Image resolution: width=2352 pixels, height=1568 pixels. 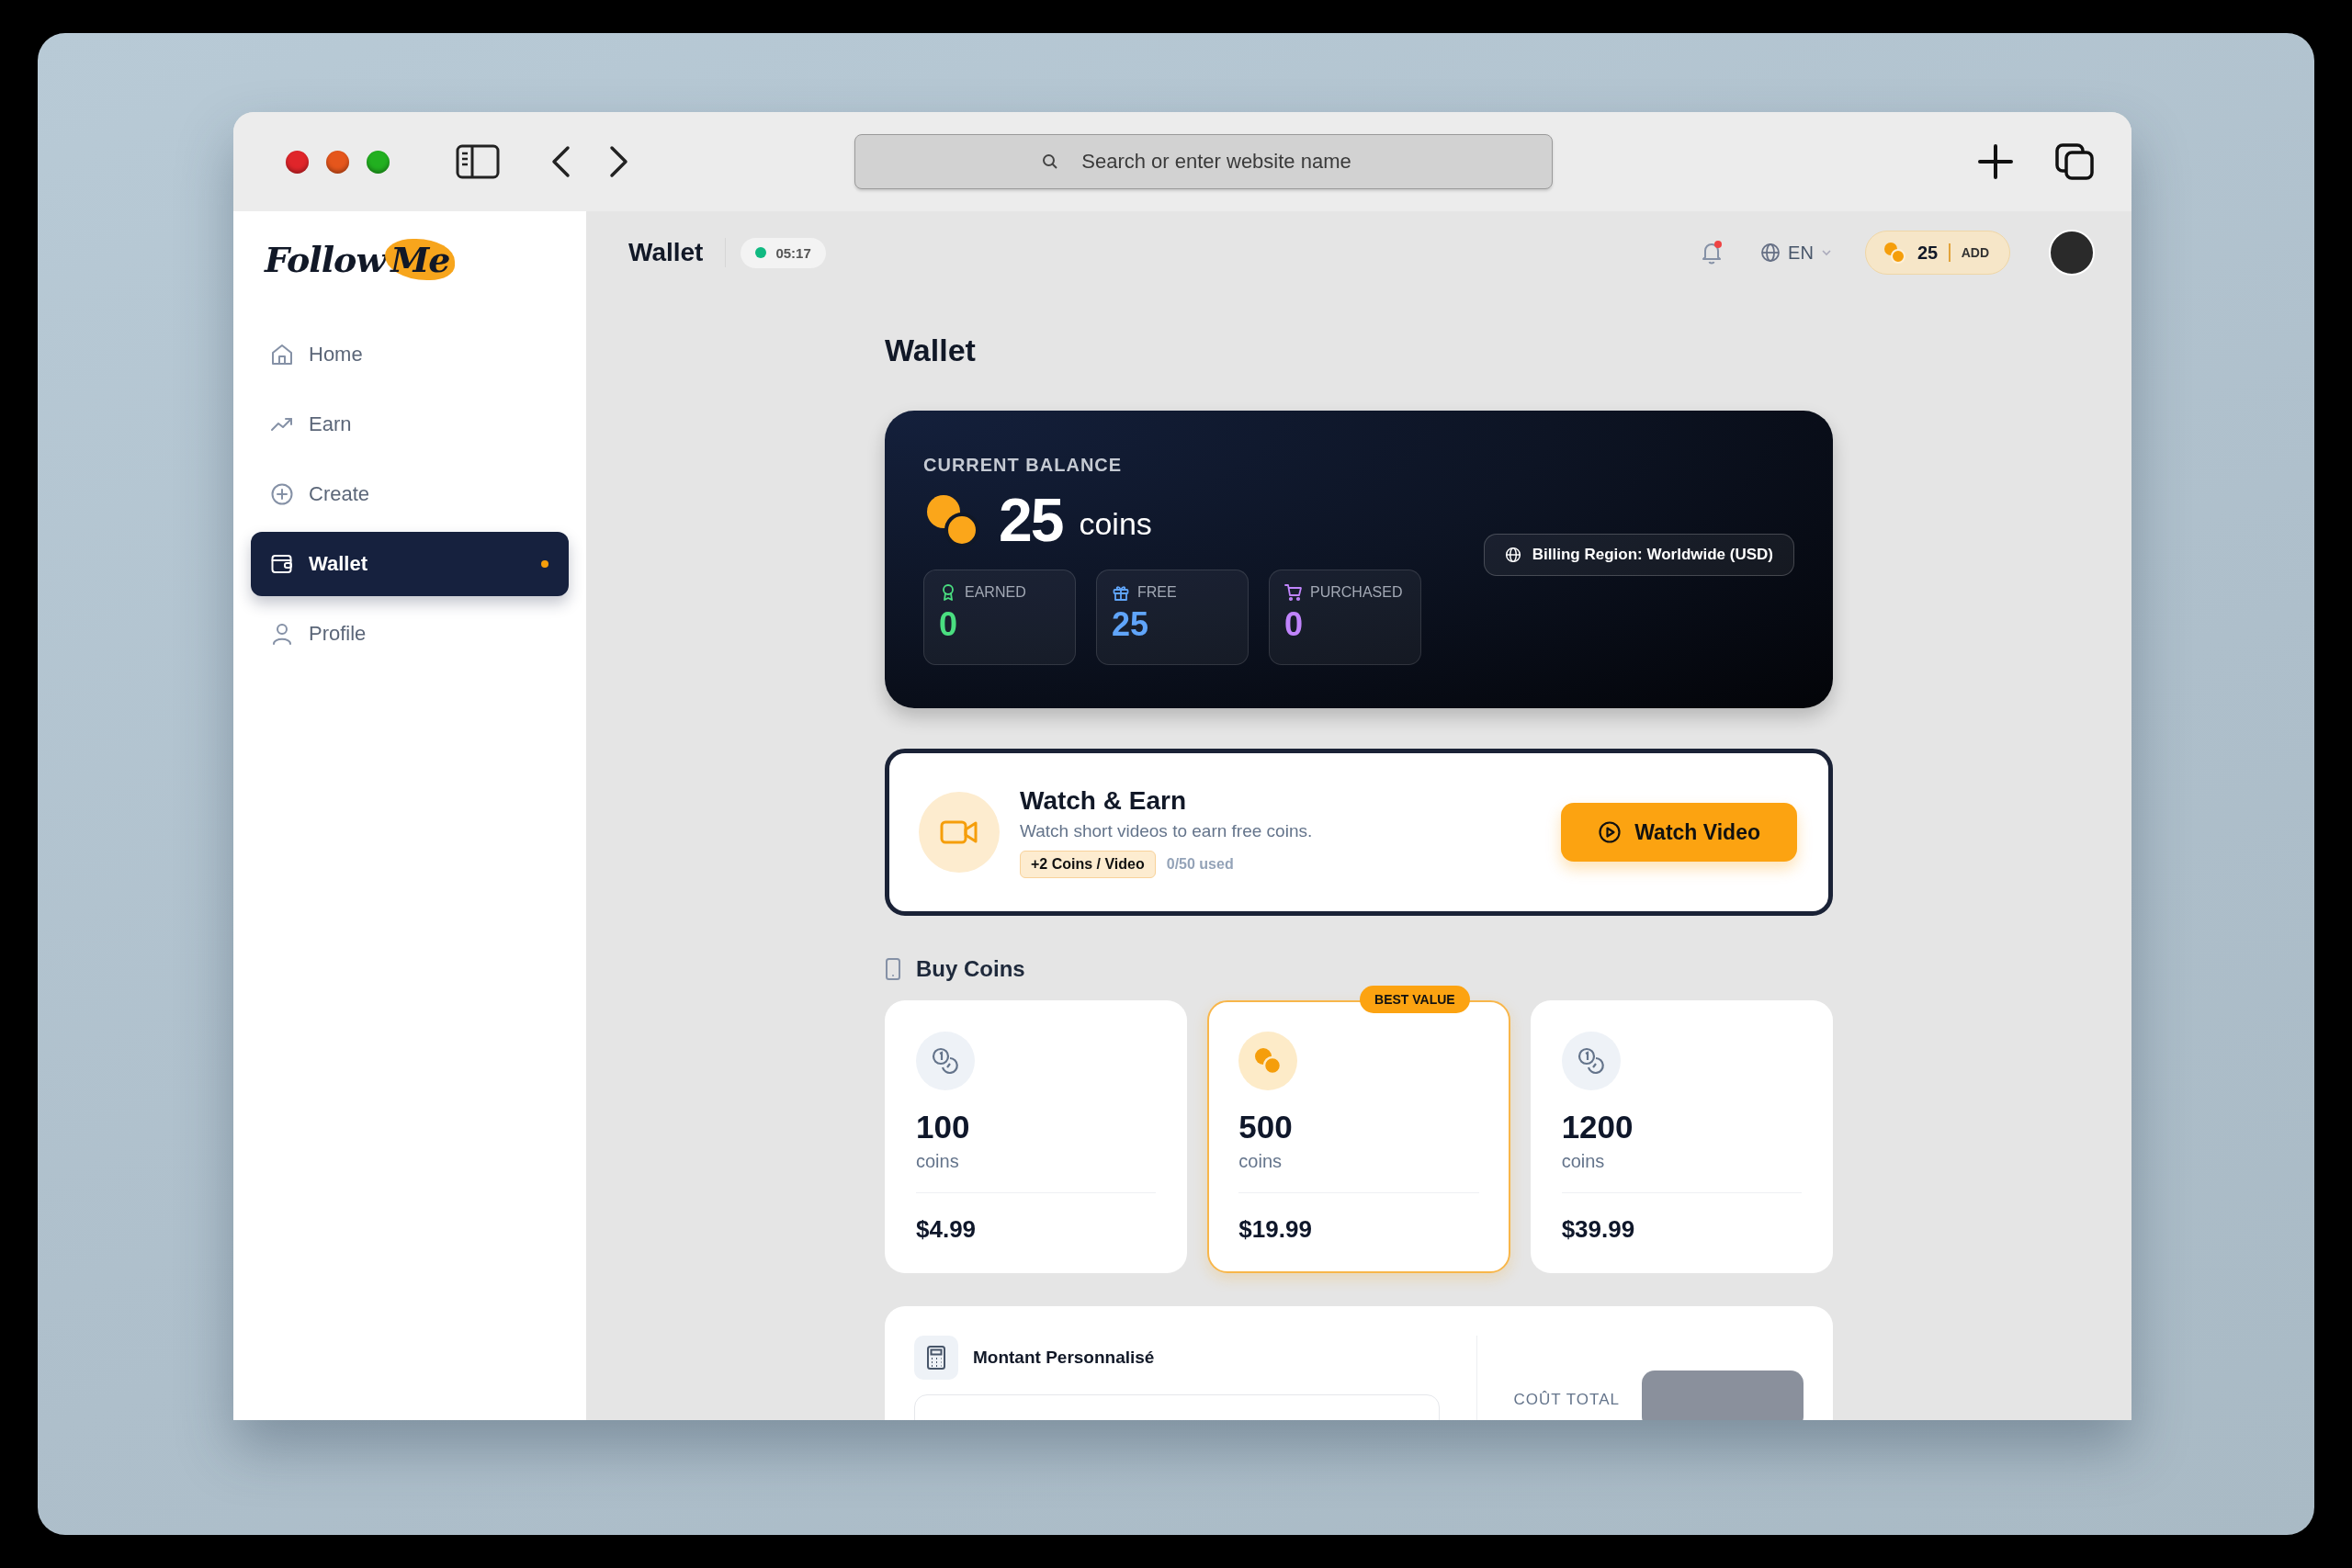 What do you see at coordinates (410, 494) in the screenshot?
I see `nav-item: Create` at bounding box center [410, 494].